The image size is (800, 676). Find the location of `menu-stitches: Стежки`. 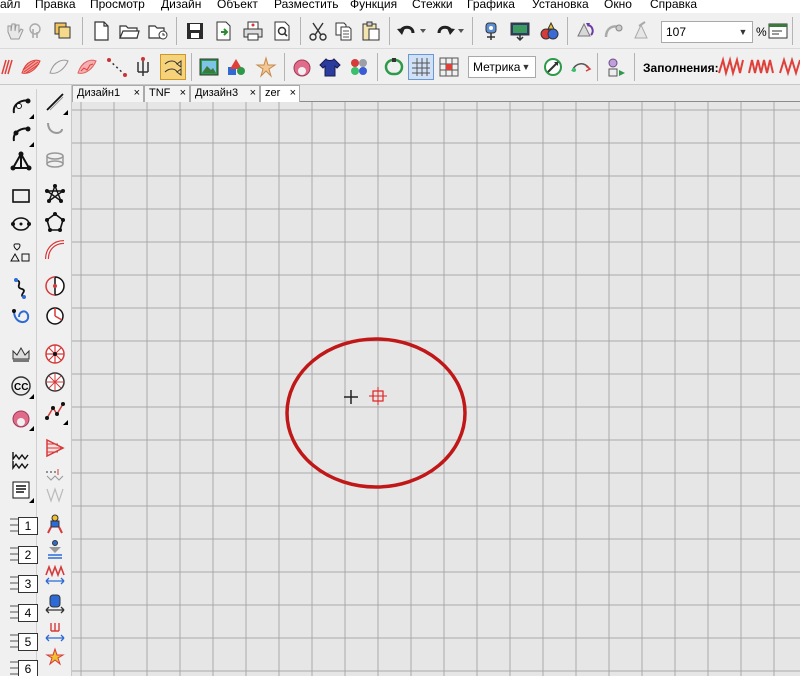

menu-stitches: Стежки is located at coordinates (432, 6).